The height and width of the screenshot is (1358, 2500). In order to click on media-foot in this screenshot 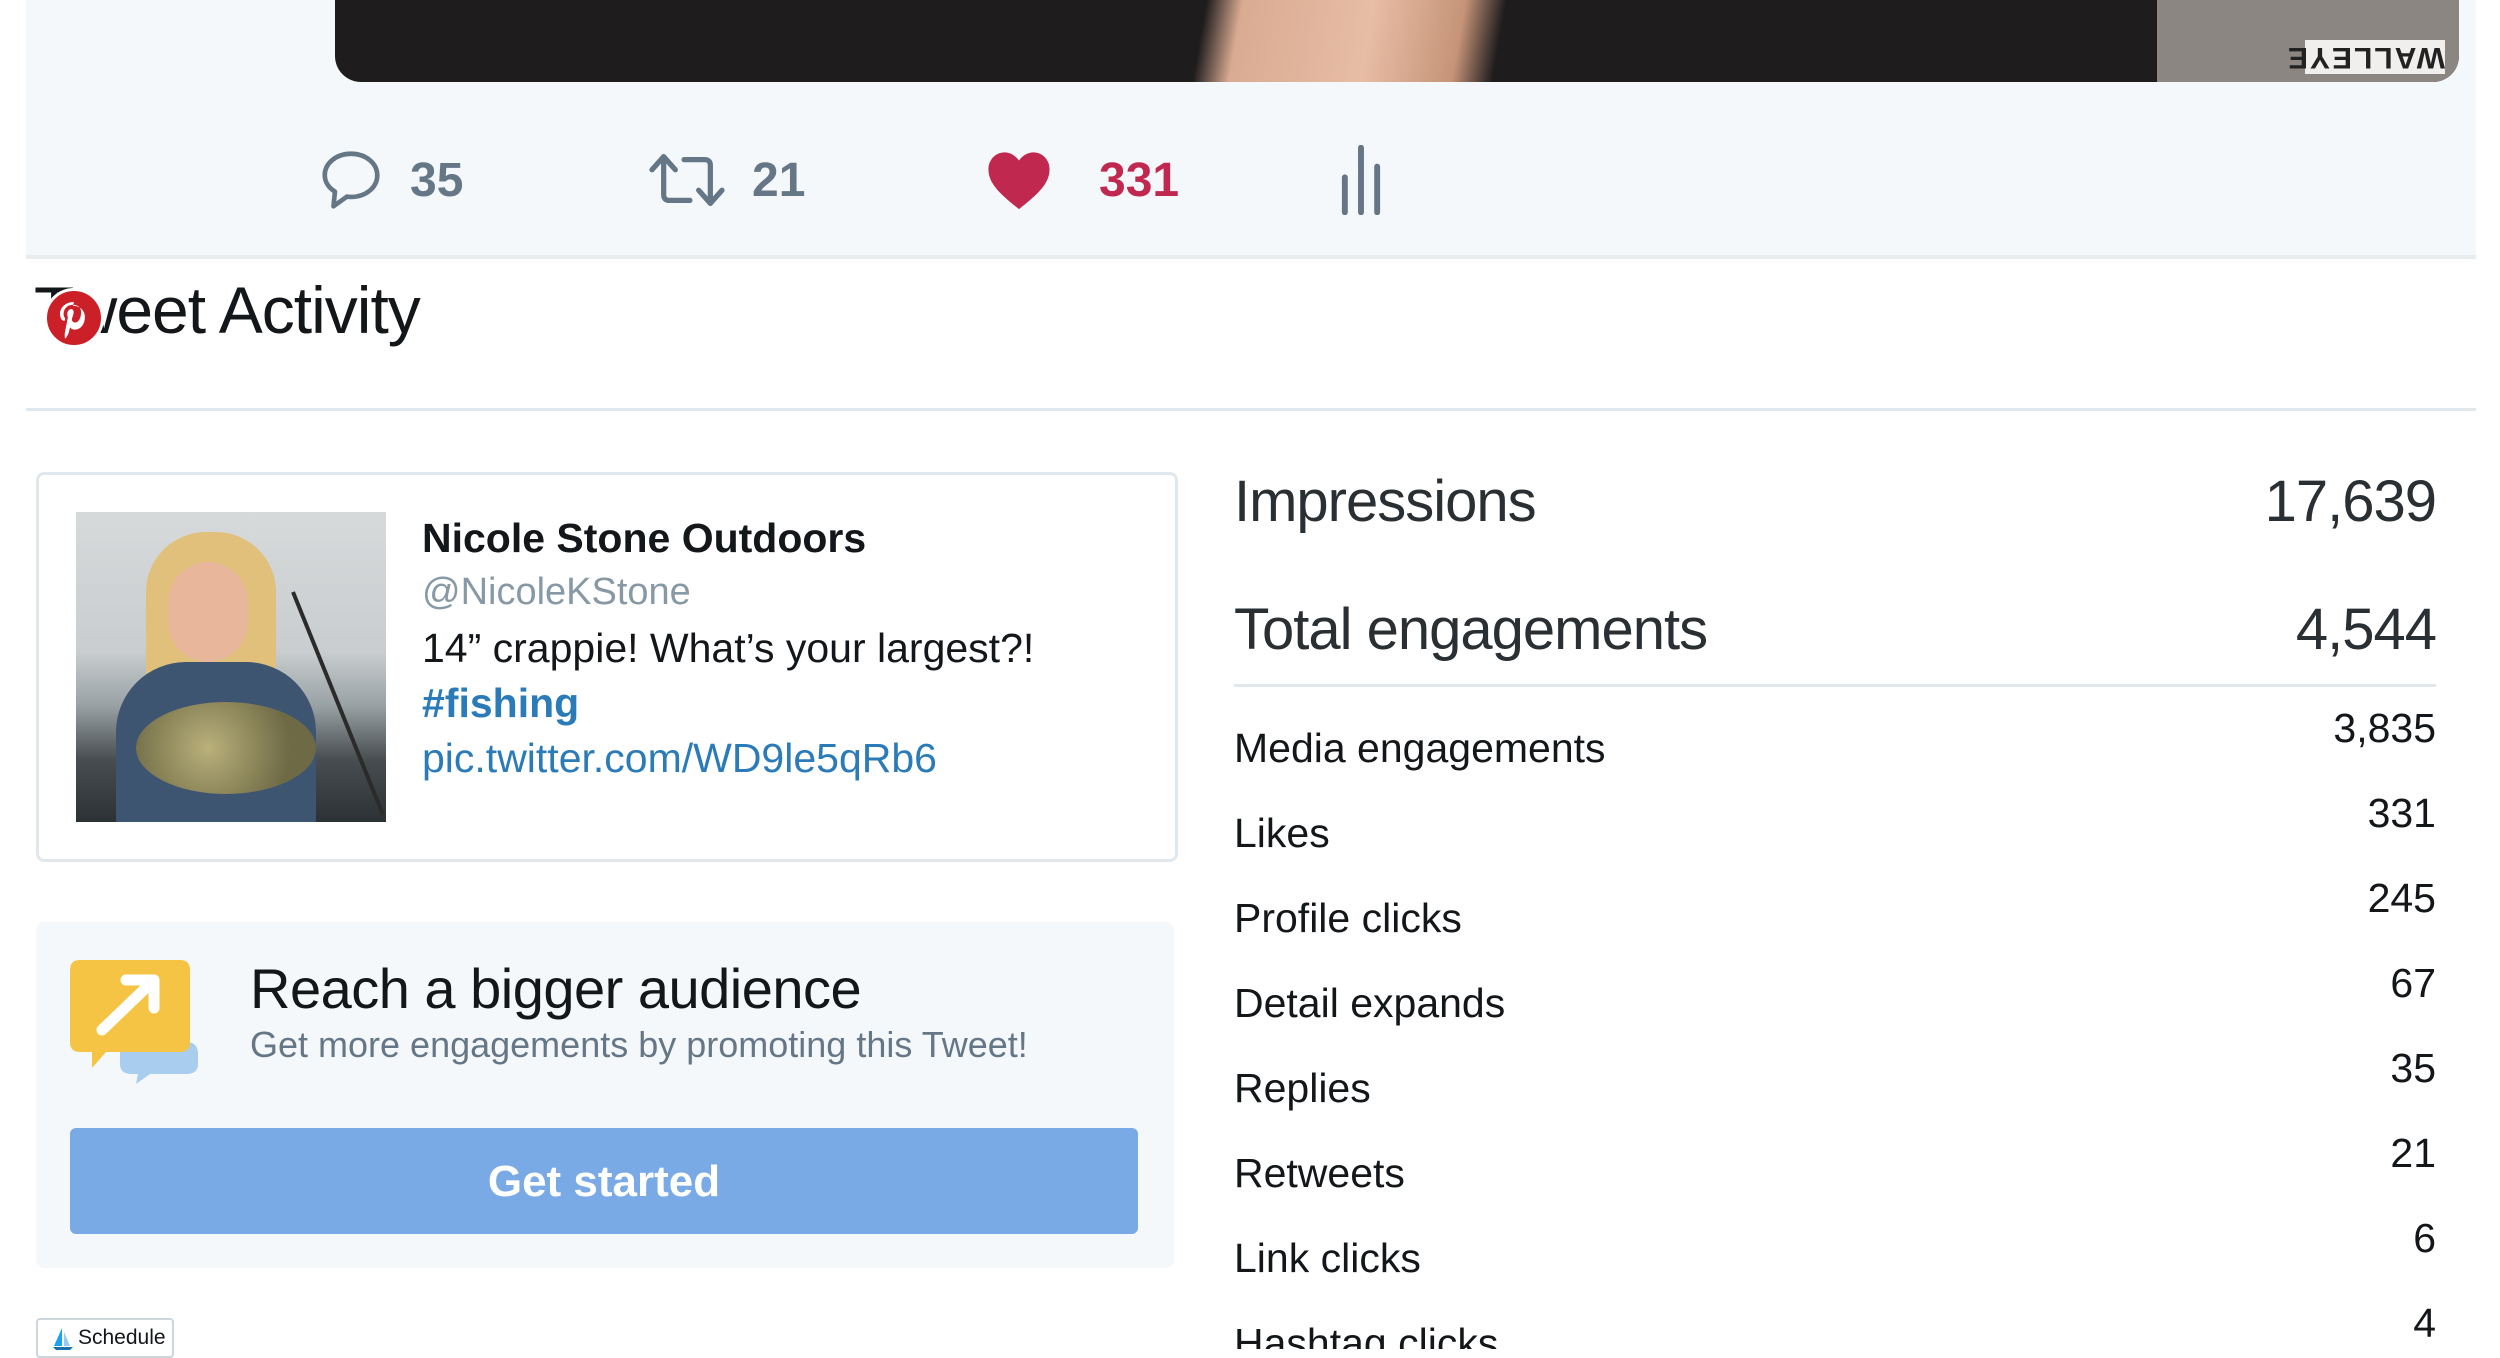, I will do `click(1345, 41)`.